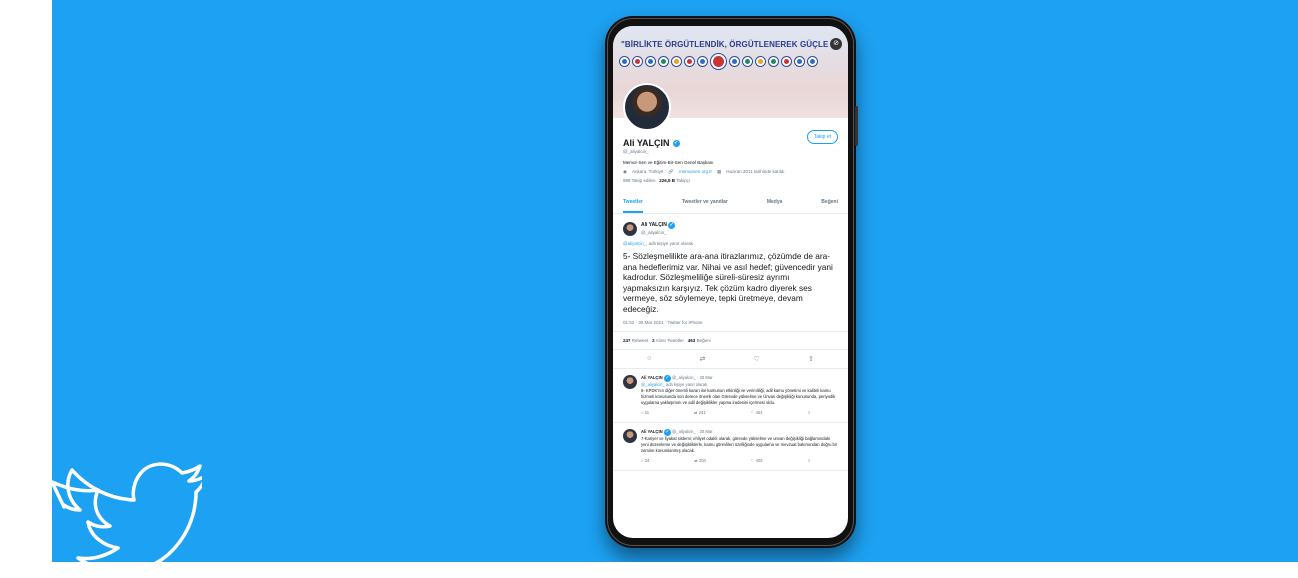 This screenshot has height=578, width=1298. Describe the element at coordinates (757, 359) in the screenshot. I see `like-icon: ♡` at that location.